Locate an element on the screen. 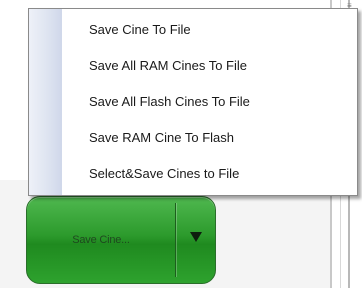 This screenshot has height=288, width=362. menu-item-save-all-flash-cines-to-file: Save All Flash Cines To File is located at coordinates (209, 101).